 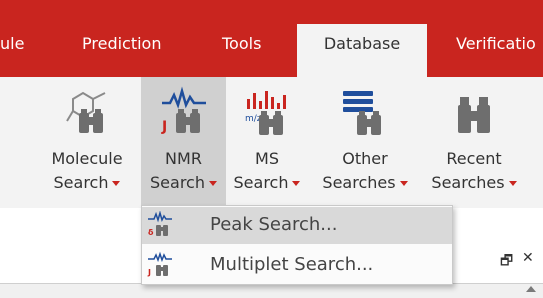 I want to click on nmr-binoculars-icon: J, so click(x=183, y=110).